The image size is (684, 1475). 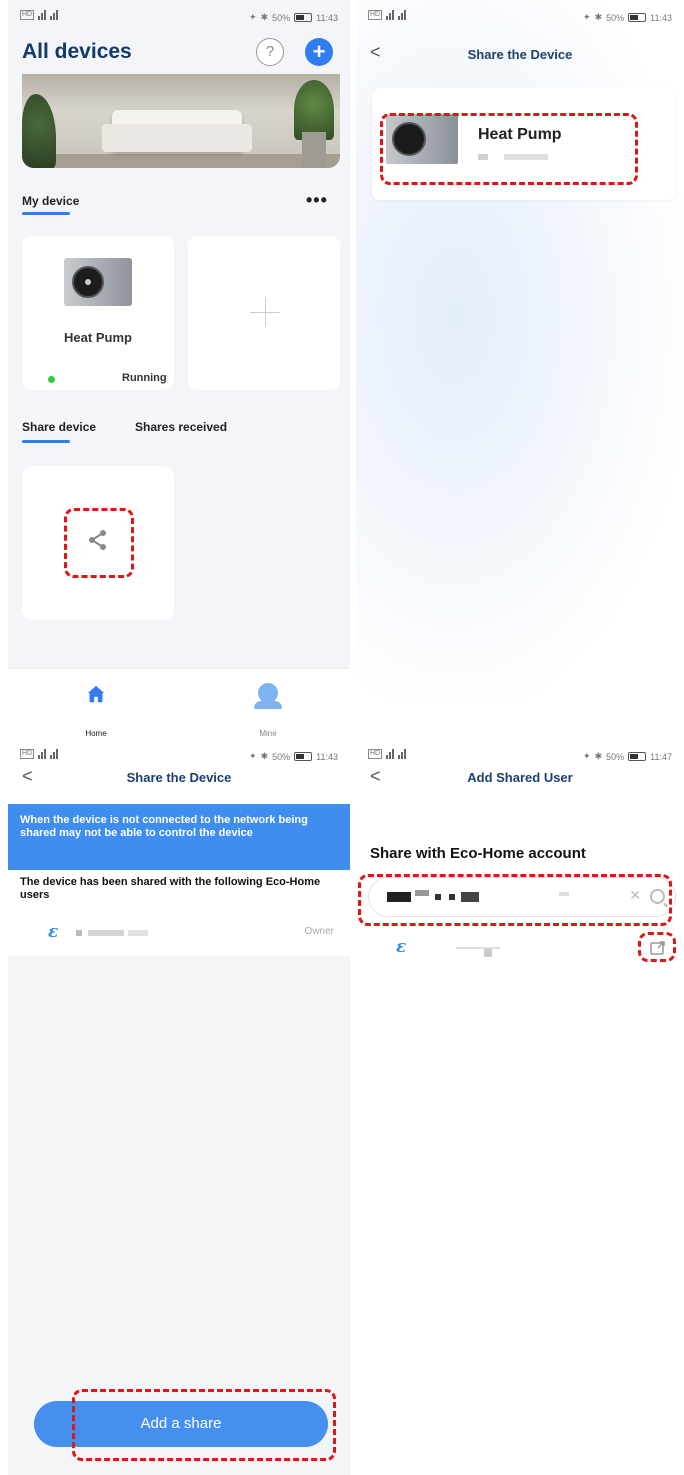 I want to click on list-item: ε Owner, so click(x=179, y=933).